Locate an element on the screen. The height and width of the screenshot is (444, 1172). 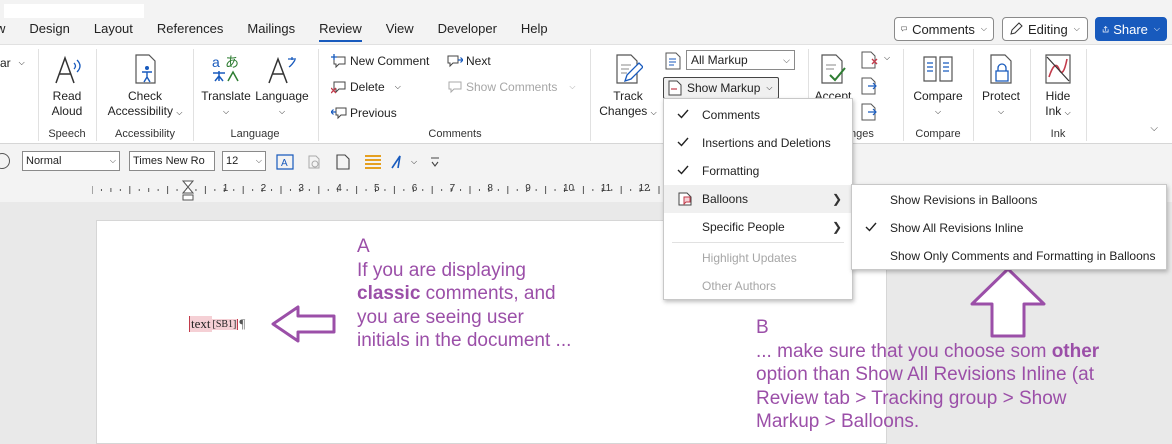
font-size-select: 12 ⌵ is located at coordinates (244, 161).